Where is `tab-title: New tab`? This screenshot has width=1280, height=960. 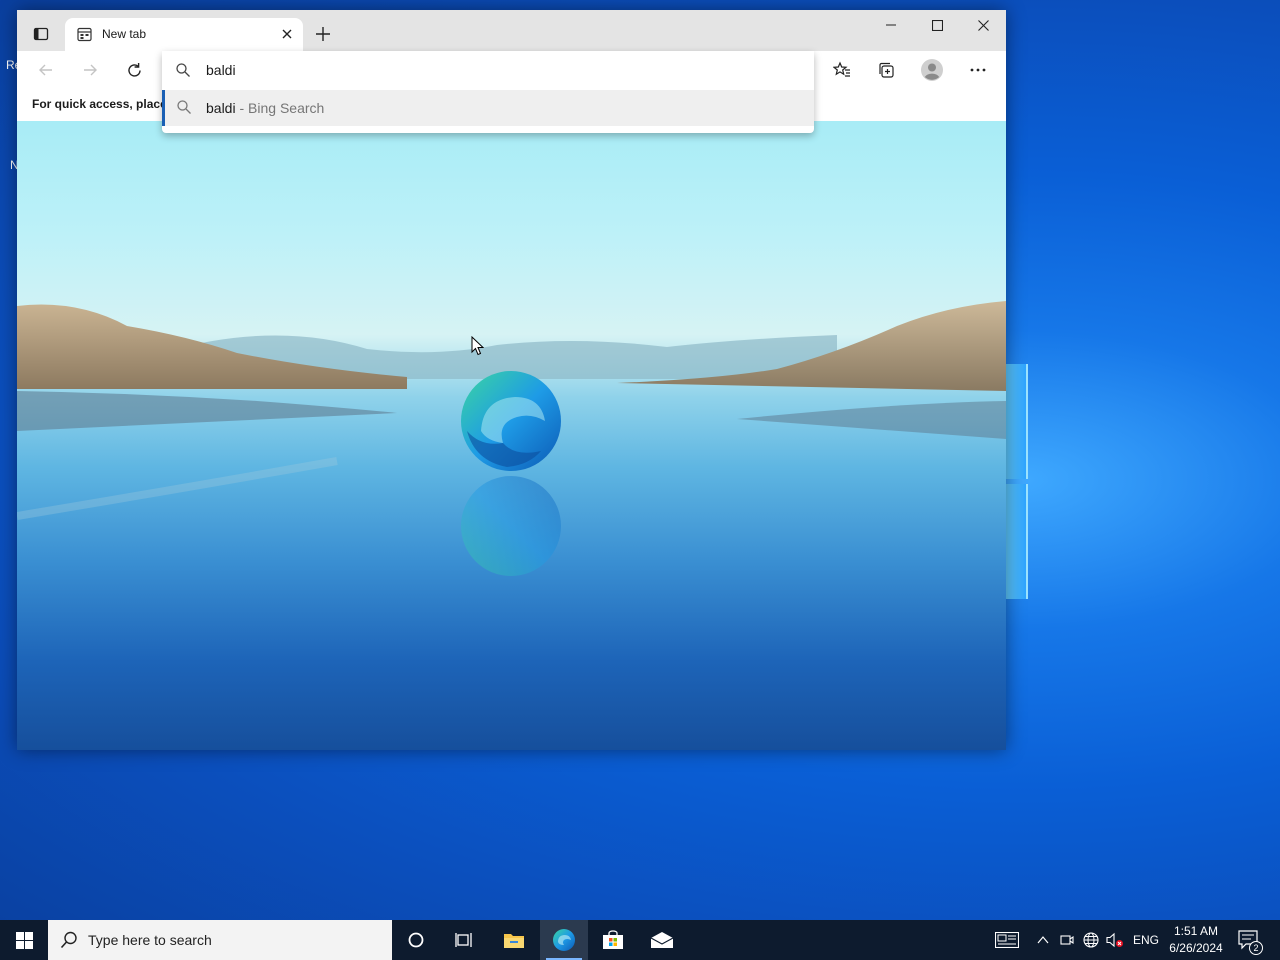 tab-title: New tab is located at coordinates (124, 34).